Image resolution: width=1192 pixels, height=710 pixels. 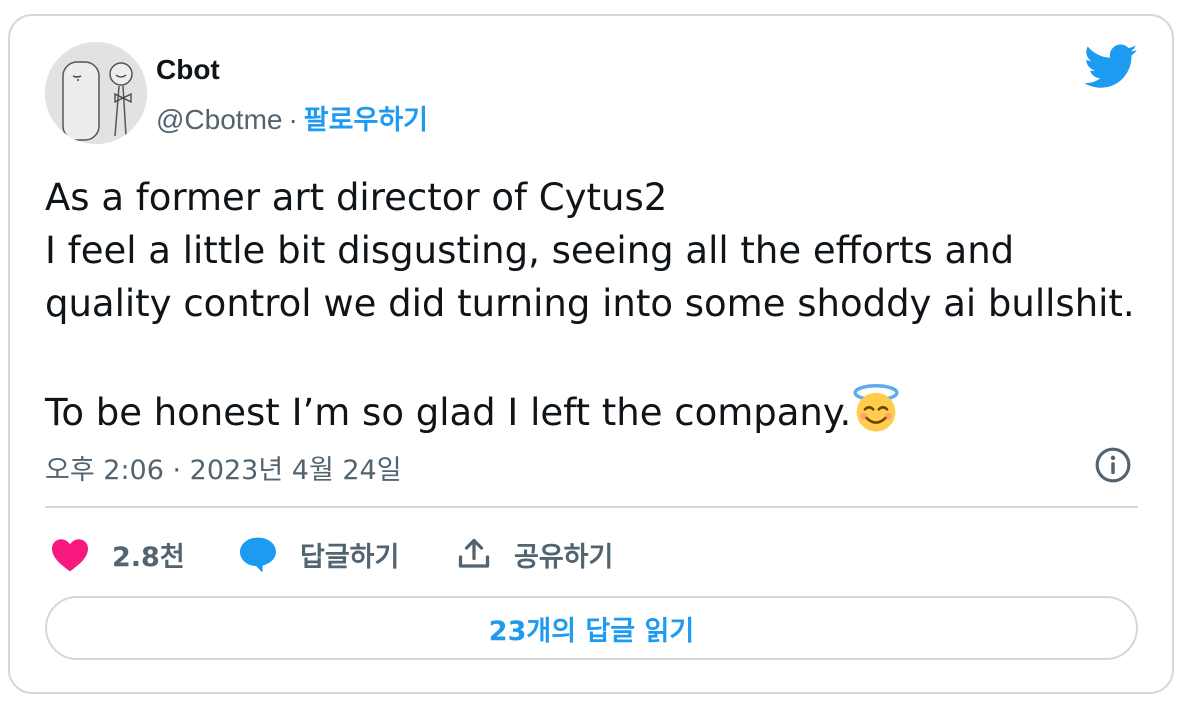 What do you see at coordinates (591, 507) in the screenshot?
I see `divider` at bounding box center [591, 507].